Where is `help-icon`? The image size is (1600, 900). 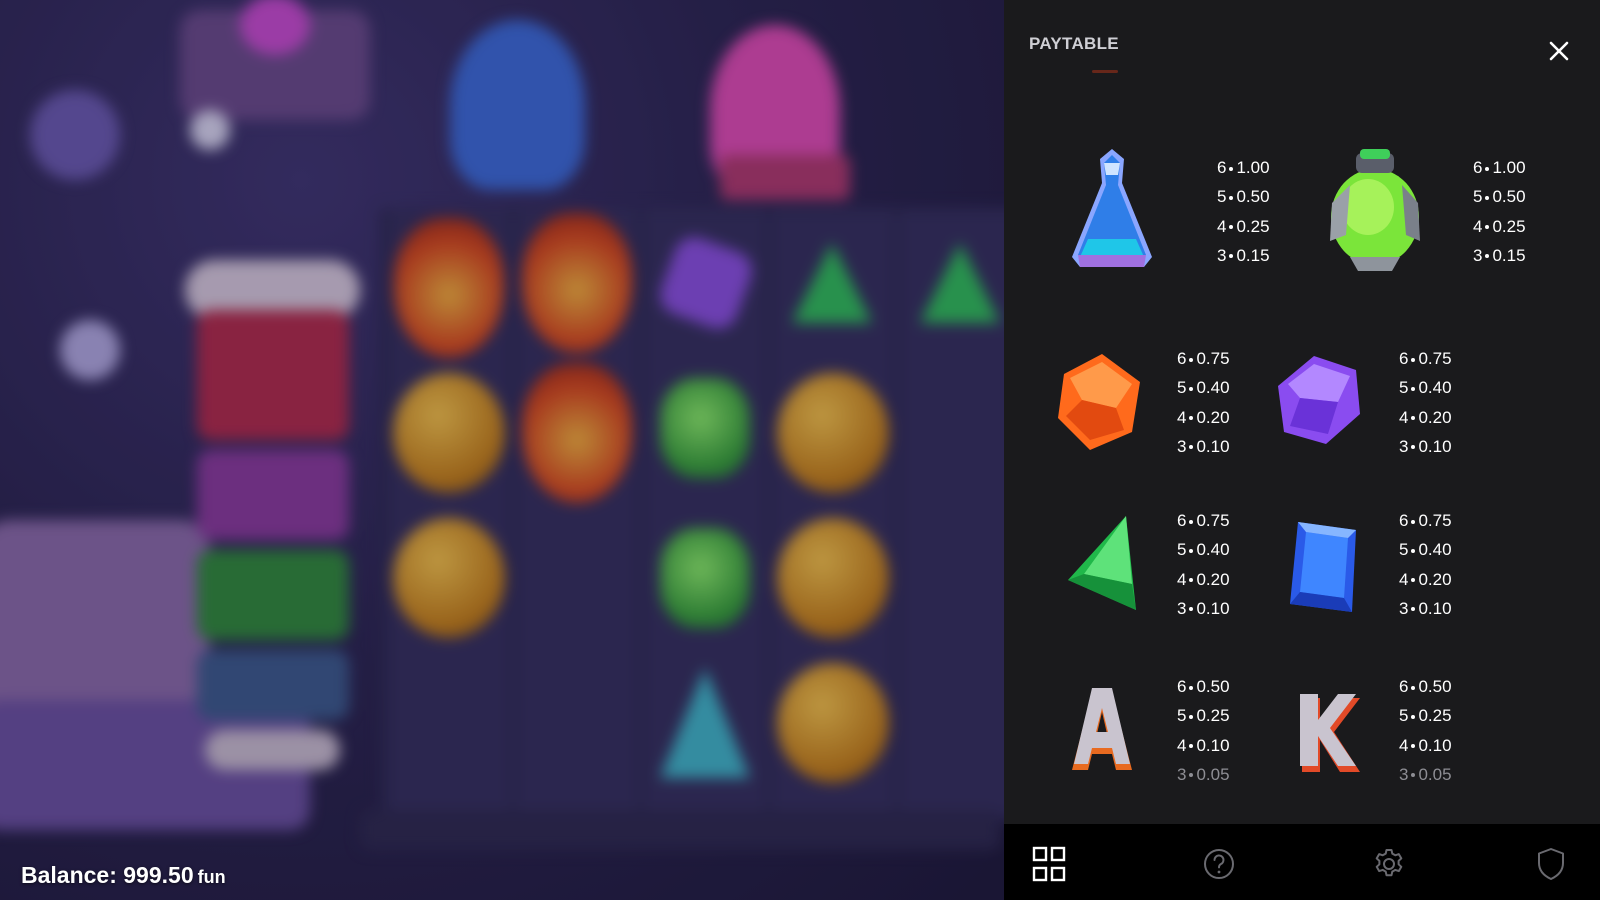 help-icon is located at coordinates (1219, 864).